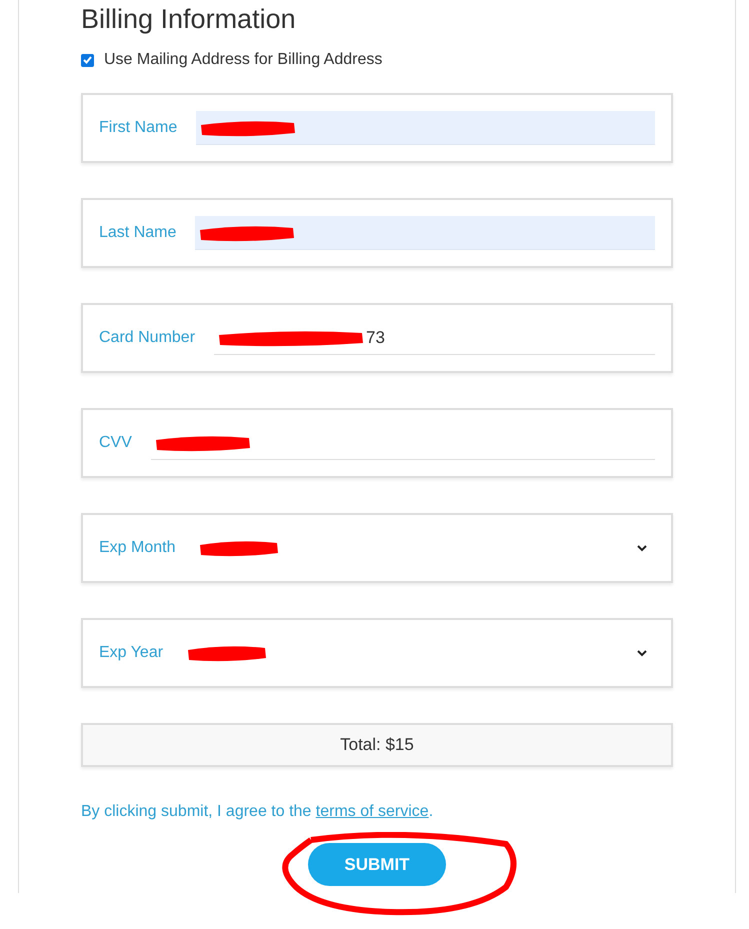 This screenshot has height=929, width=749. I want to click on checkbox-label: Use Mailing Address for Billing Address, so click(243, 60).